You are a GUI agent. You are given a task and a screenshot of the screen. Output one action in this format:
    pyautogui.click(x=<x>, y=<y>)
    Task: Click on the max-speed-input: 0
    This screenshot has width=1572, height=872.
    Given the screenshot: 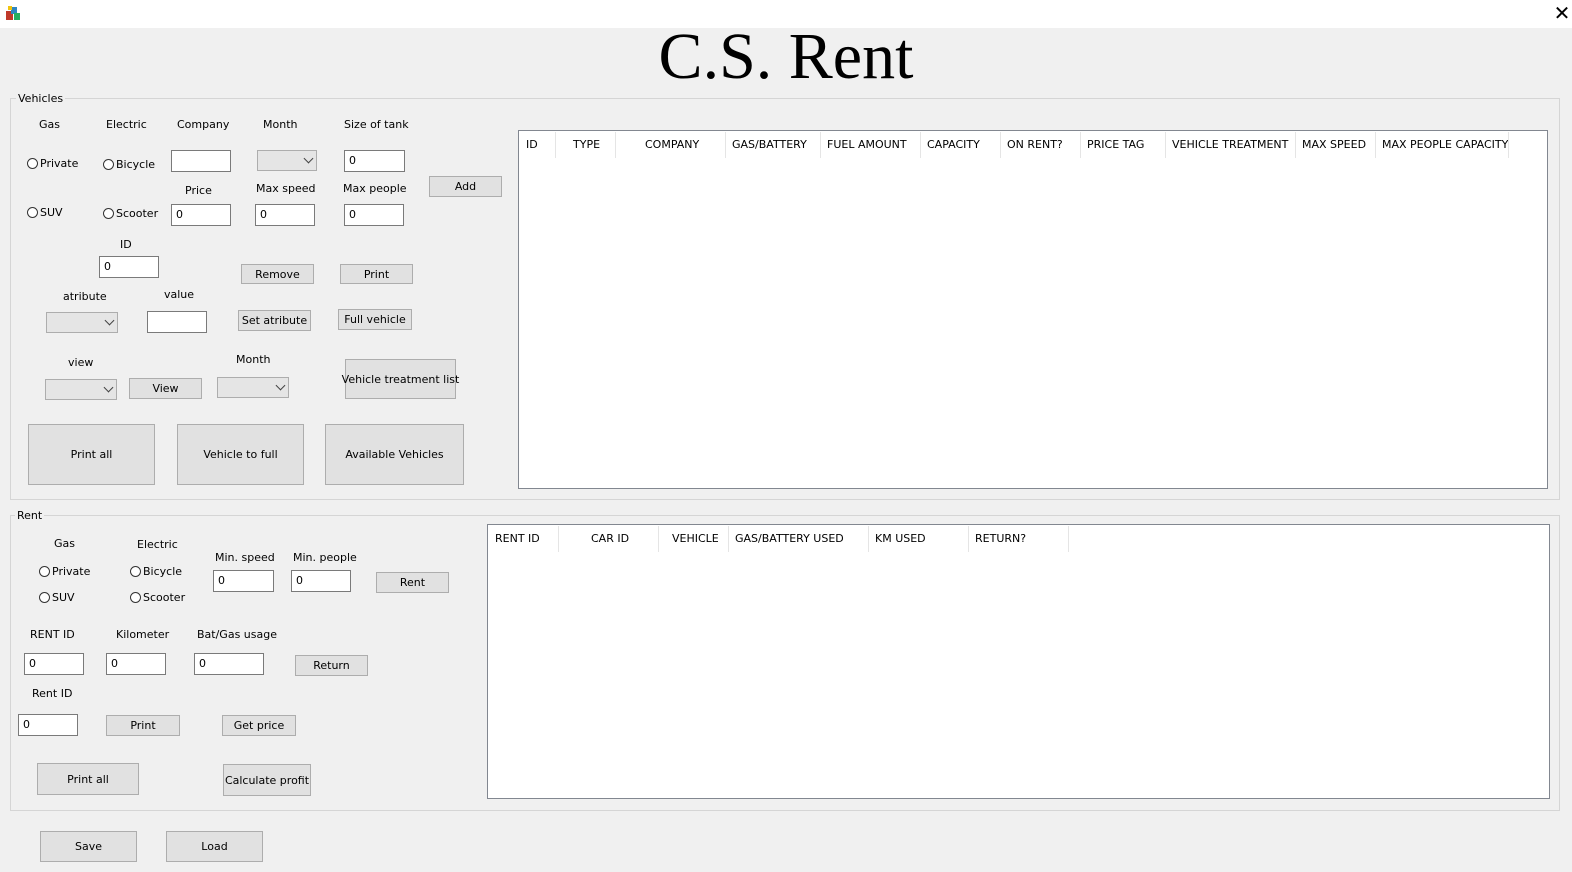 What is the action you would take?
    pyautogui.click(x=285, y=215)
    